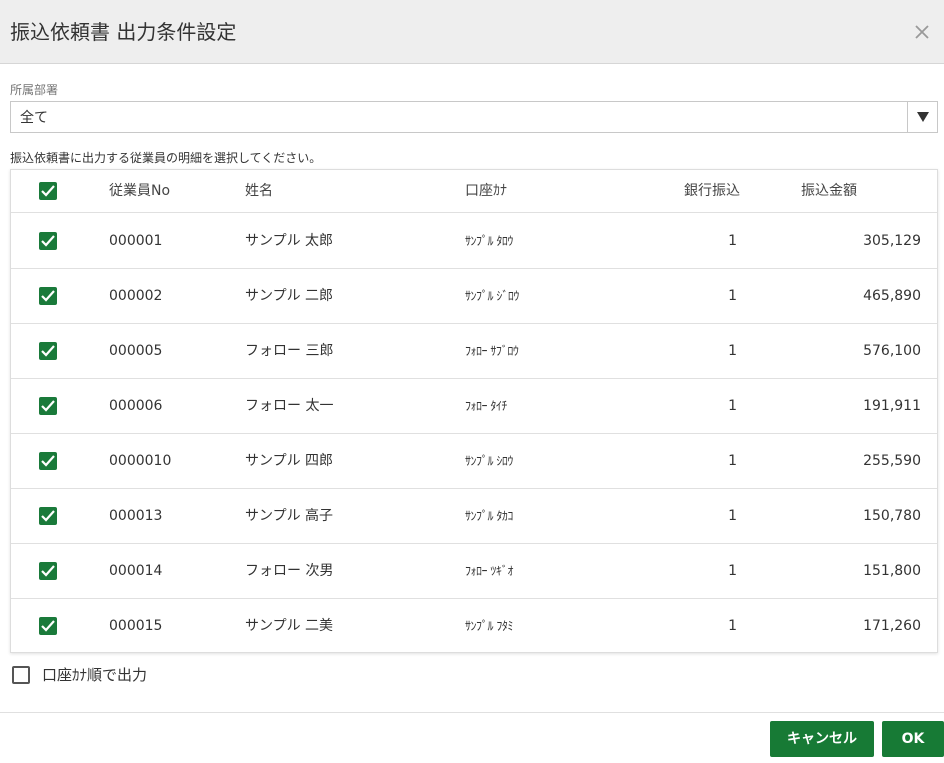  What do you see at coordinates (21, 675) in the screenshot?
I see `kana-order-checkbox` at bounding box center [21, 675].